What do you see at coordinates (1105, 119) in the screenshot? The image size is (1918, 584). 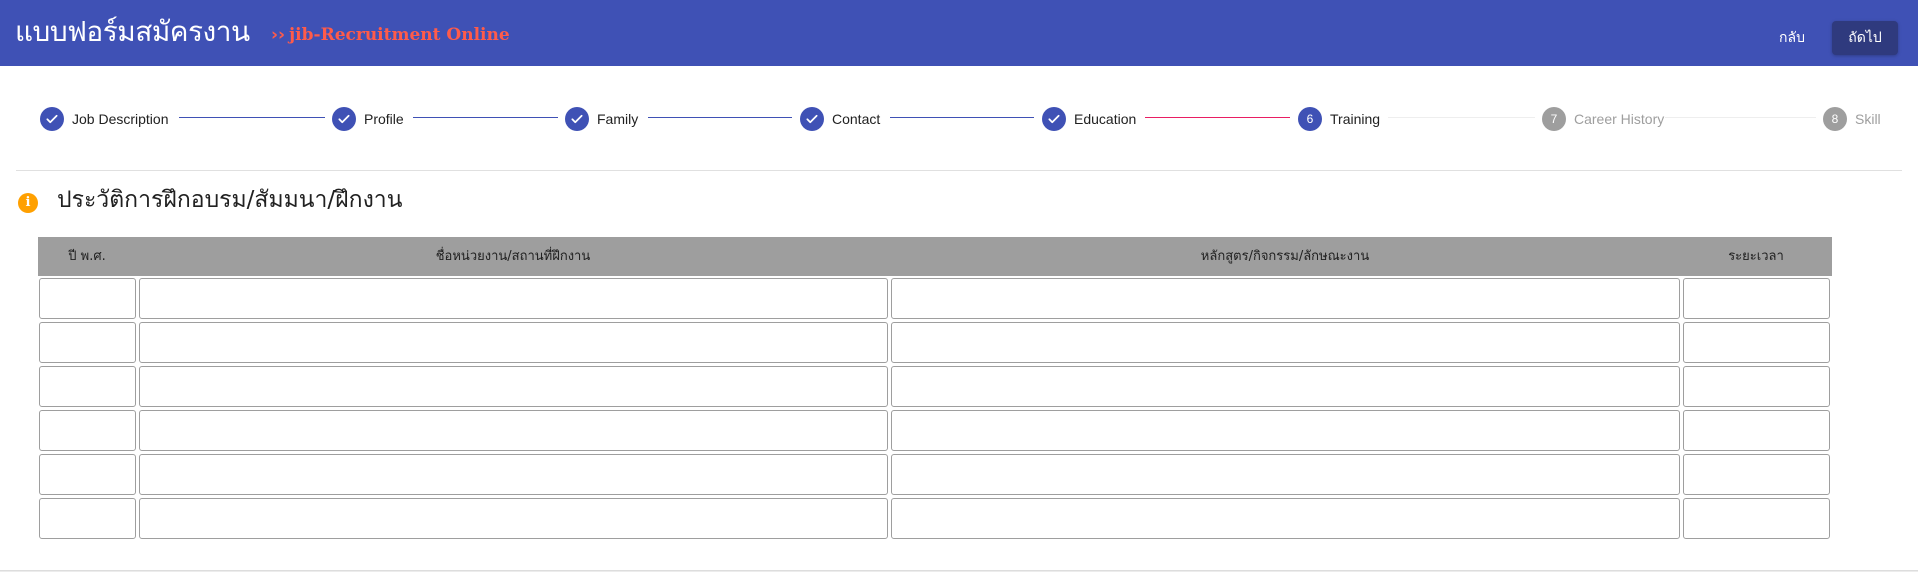 I see `step-label: Education` at bounding box center [1105, 119].